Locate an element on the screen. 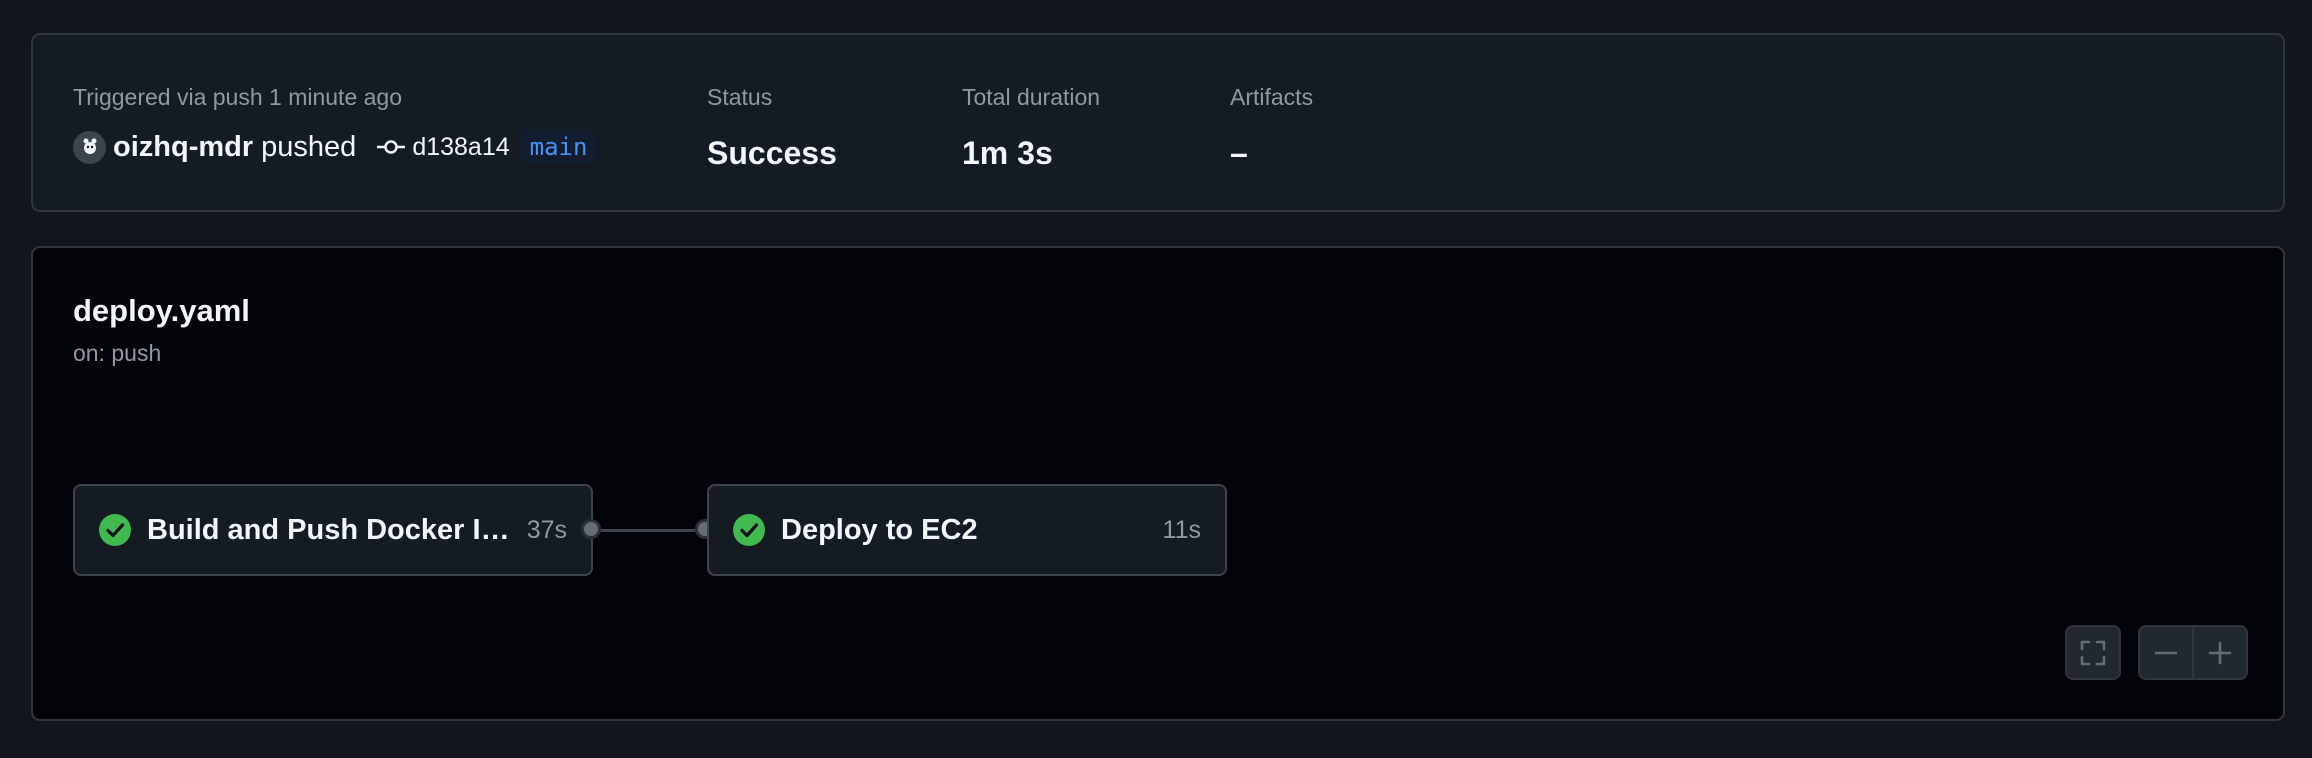  trigger-details: oizhq-mdr pushed d138a14 main is located at coordinates (335, 147).